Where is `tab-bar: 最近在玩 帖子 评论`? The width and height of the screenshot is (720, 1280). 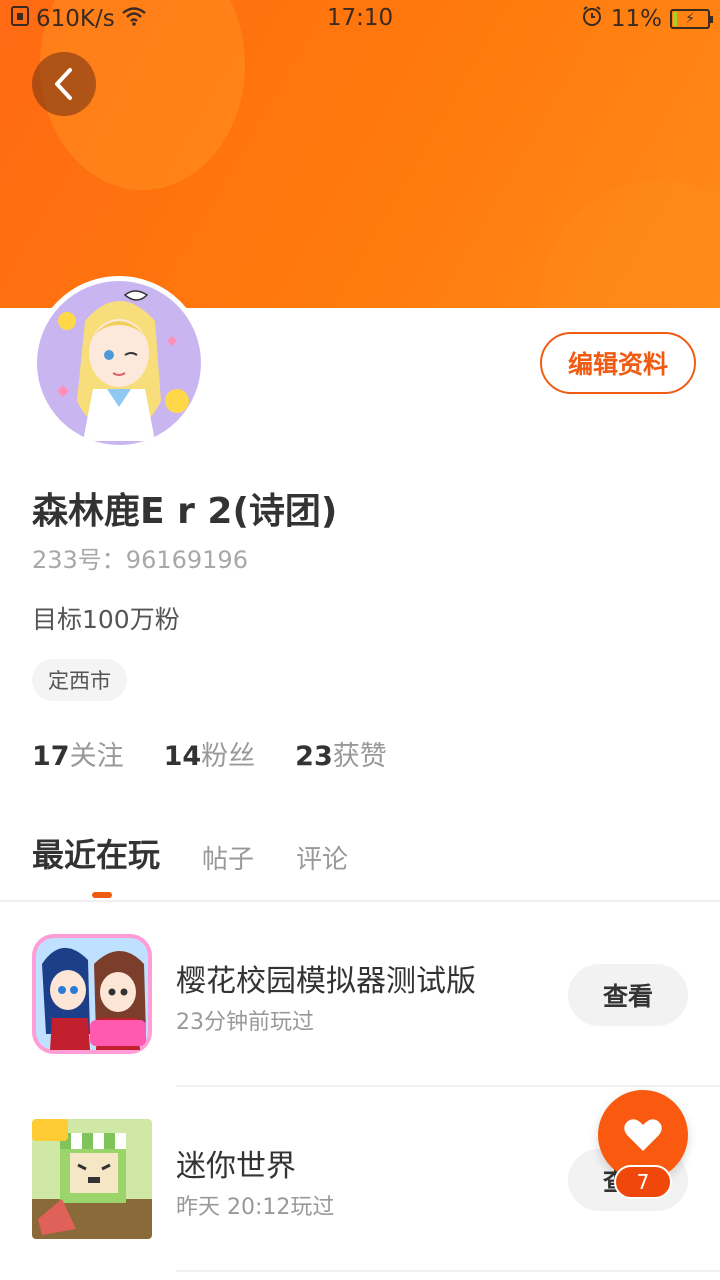
tab-bar: 最近在玩 帖子 评论 is located at coordinates (190, 864).